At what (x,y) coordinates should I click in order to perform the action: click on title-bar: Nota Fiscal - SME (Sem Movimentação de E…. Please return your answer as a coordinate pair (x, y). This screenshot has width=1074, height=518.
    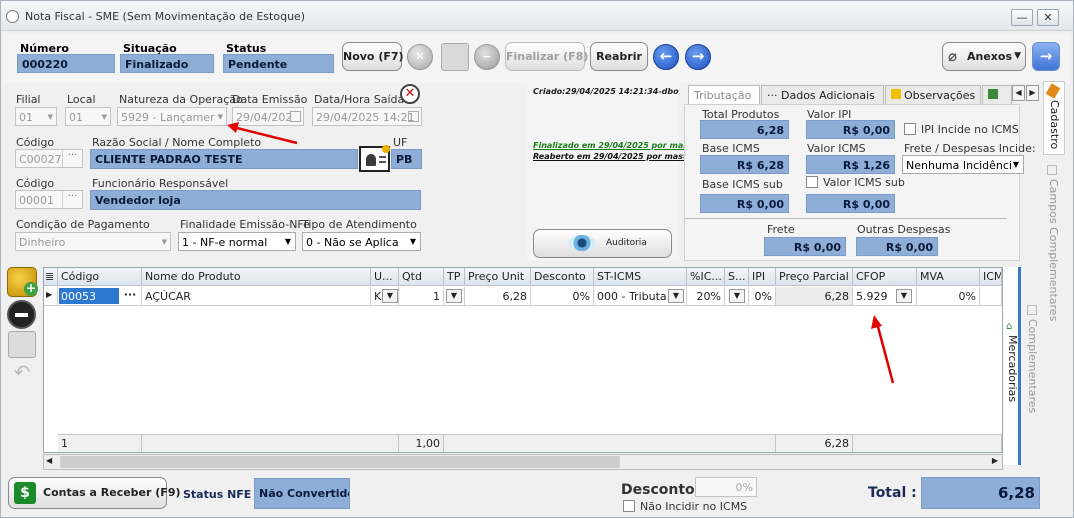
    Looking at the image, I should click on (537, 16).